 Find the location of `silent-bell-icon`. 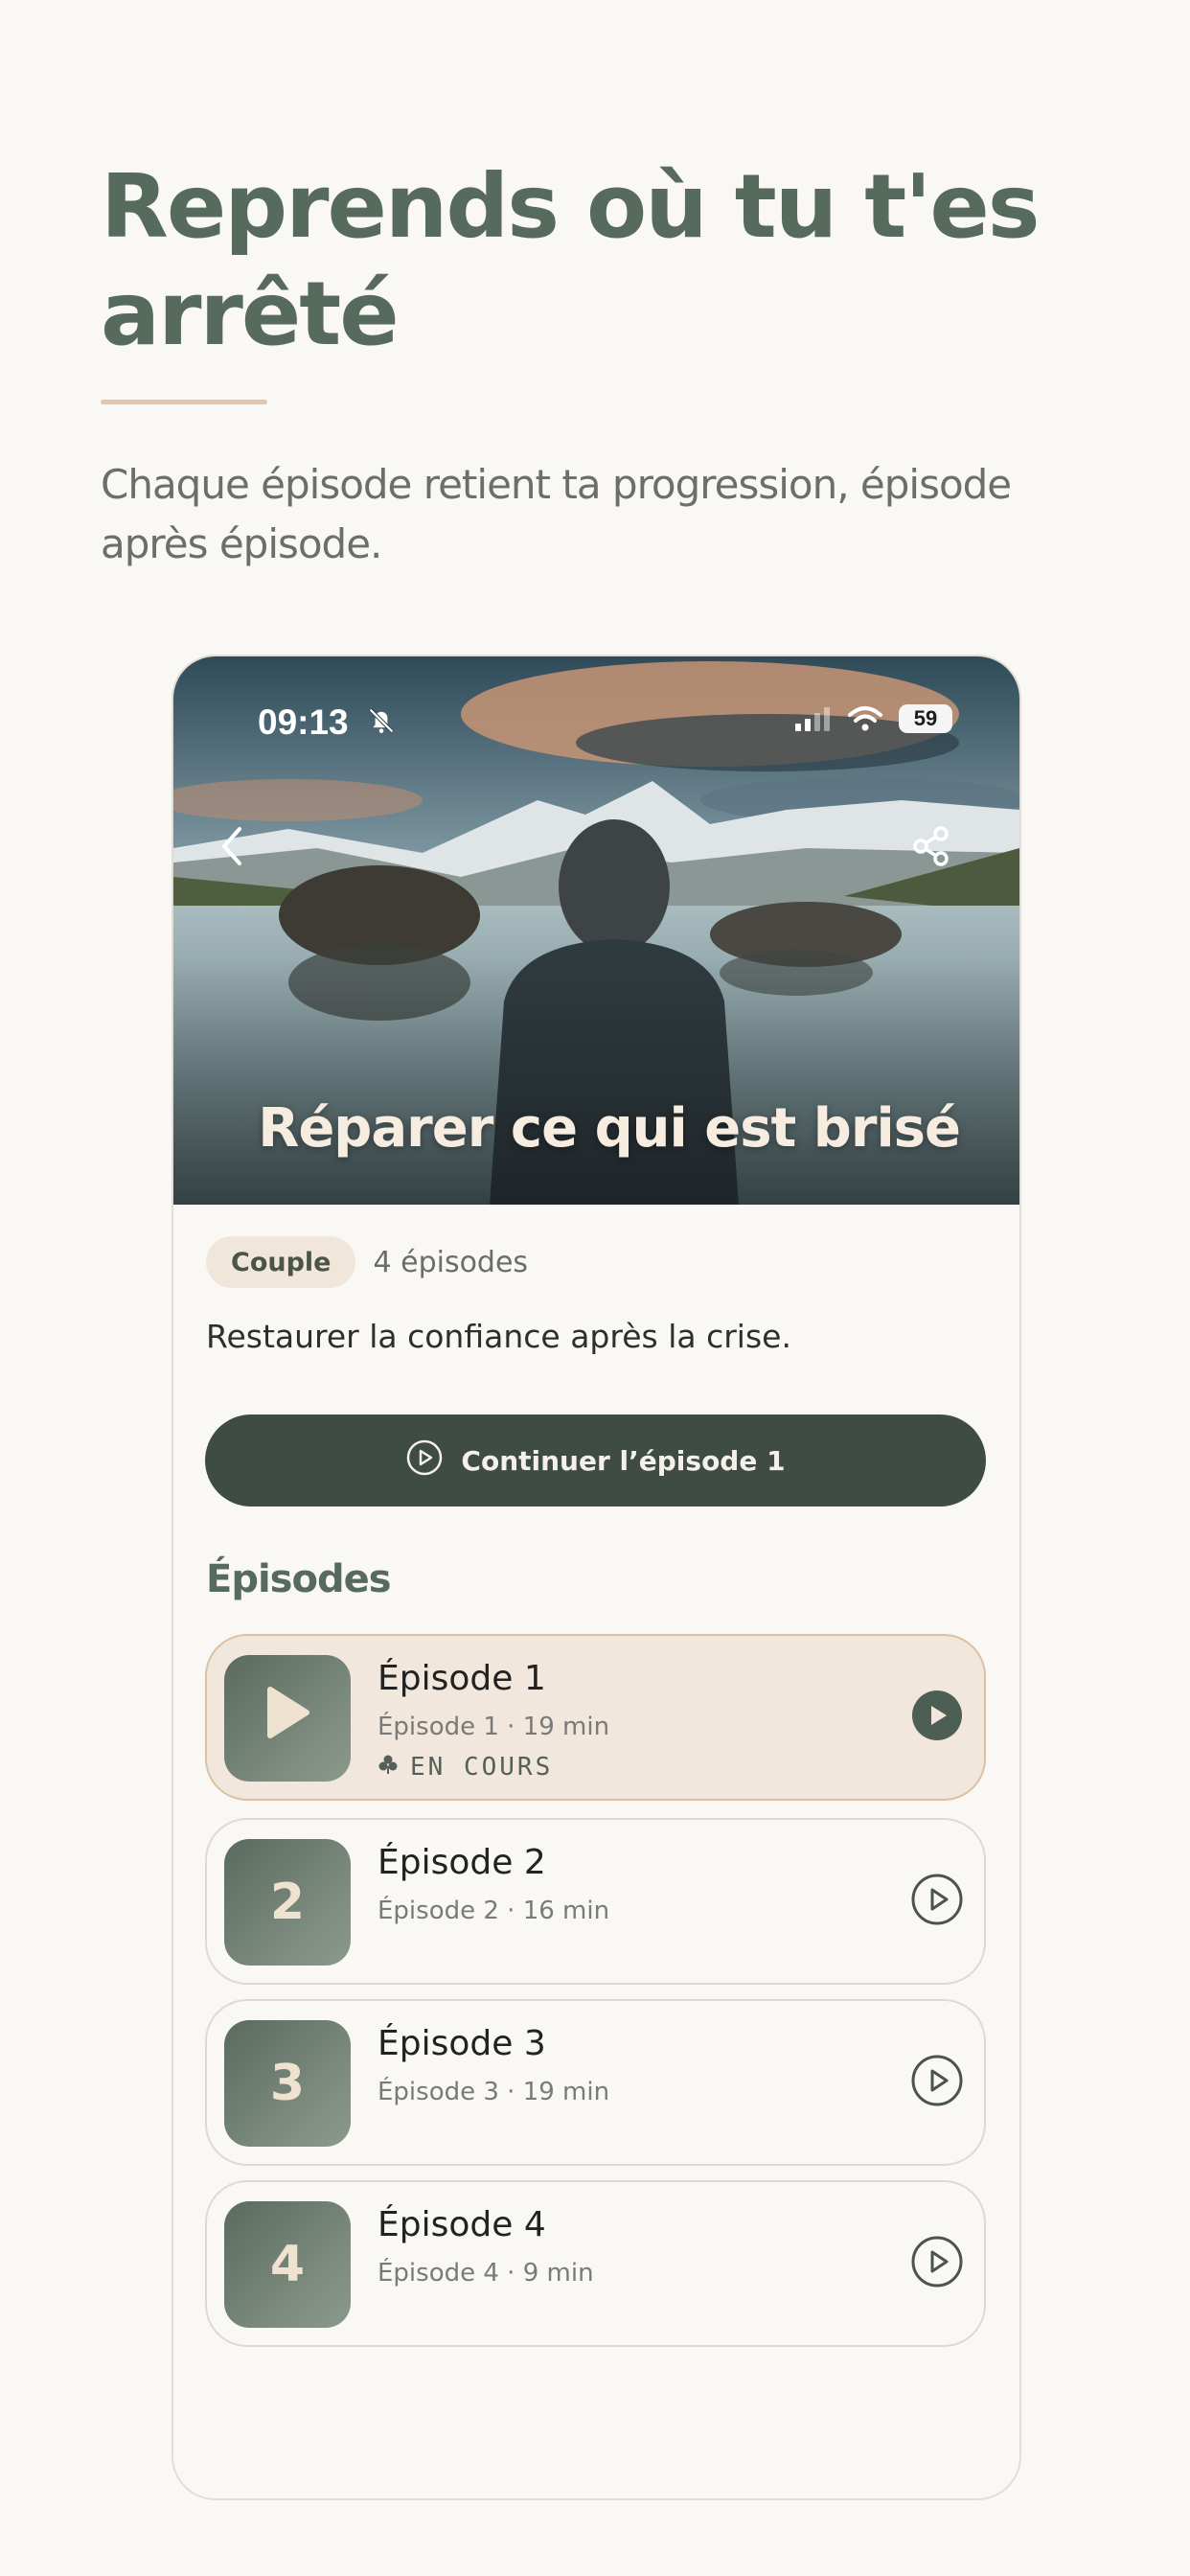

silent-bell-icon is located at coordinates (382, 720).